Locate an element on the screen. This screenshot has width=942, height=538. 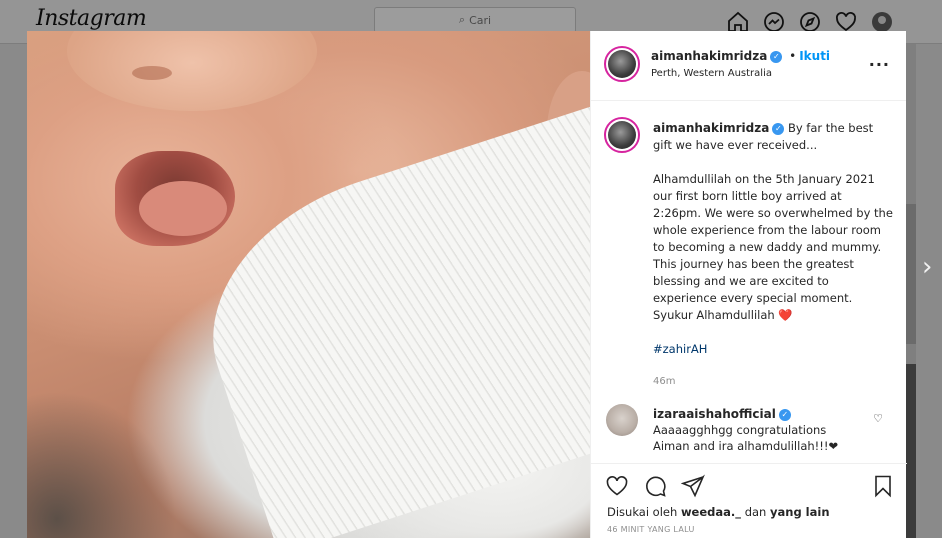
share-icon is located at coordinates (692, 488).